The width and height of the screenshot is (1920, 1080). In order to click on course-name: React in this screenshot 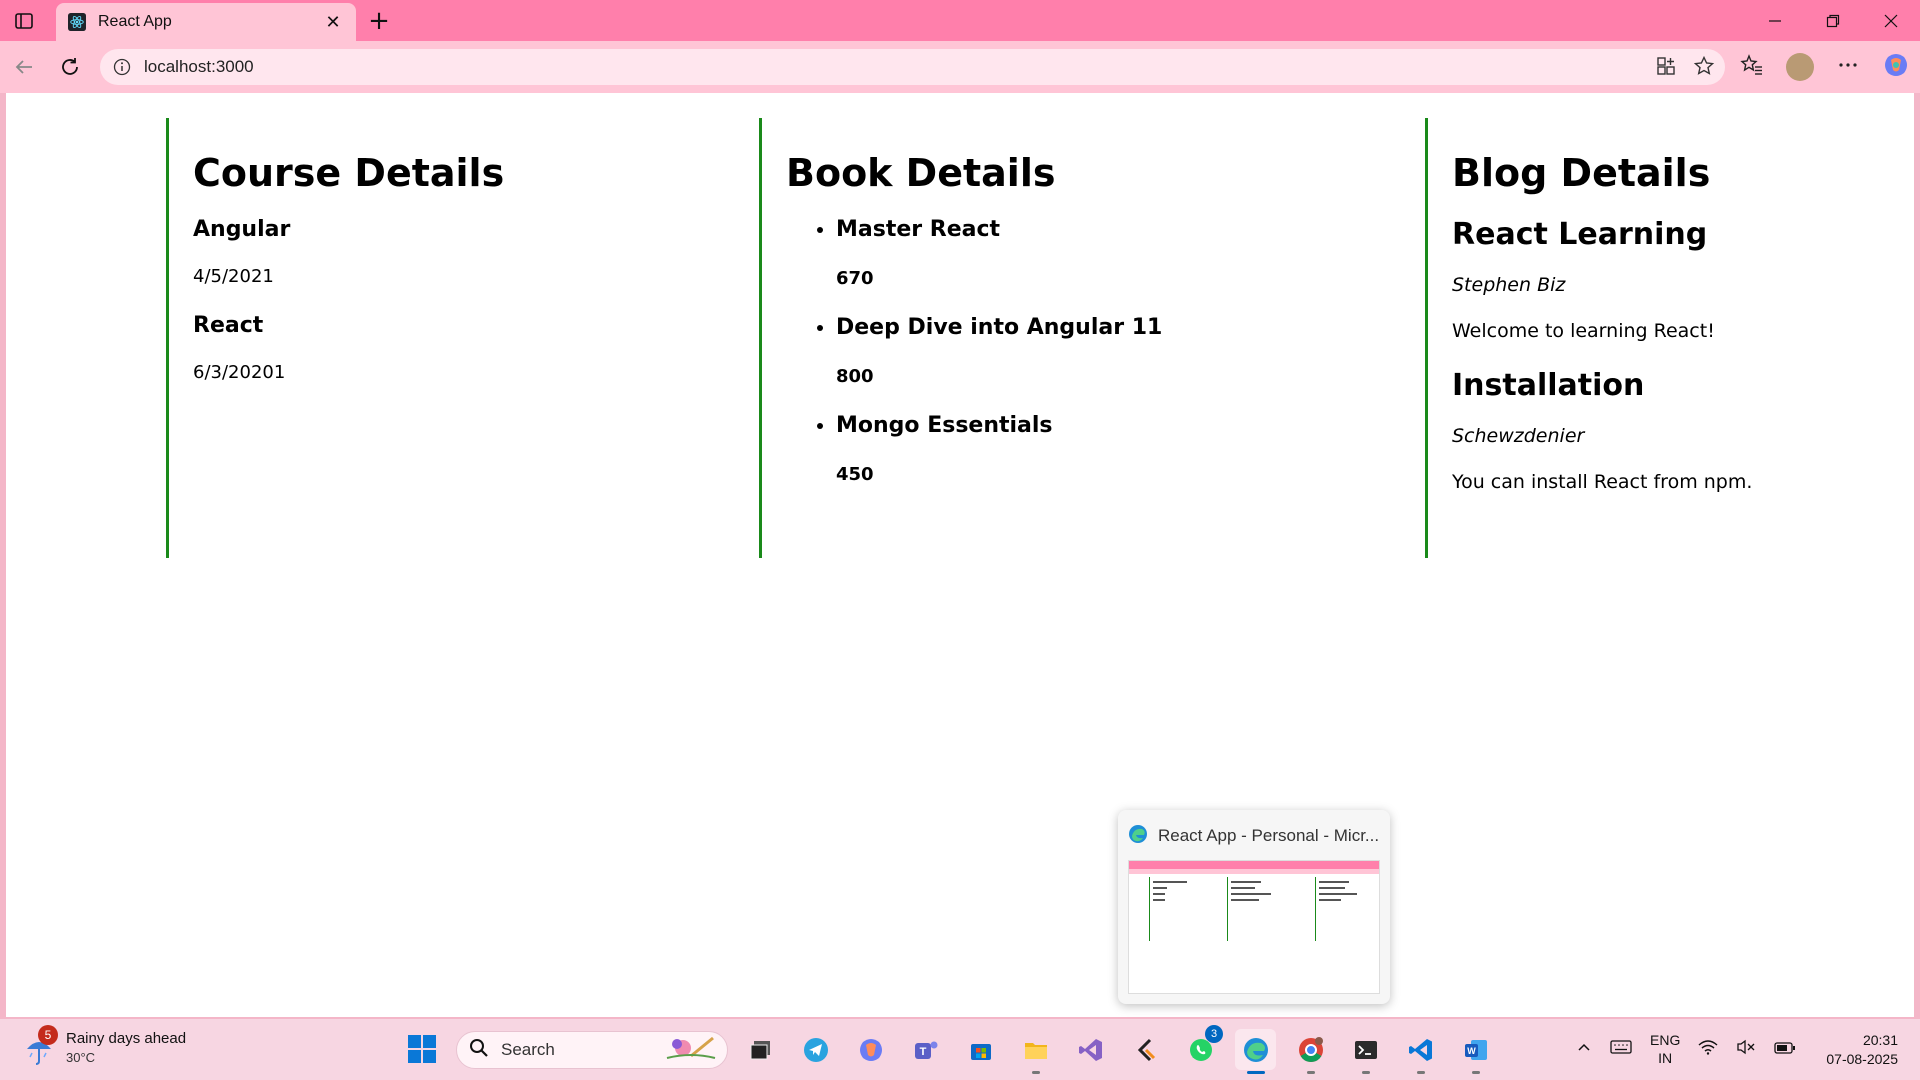, I will do `click(228, 325)`.